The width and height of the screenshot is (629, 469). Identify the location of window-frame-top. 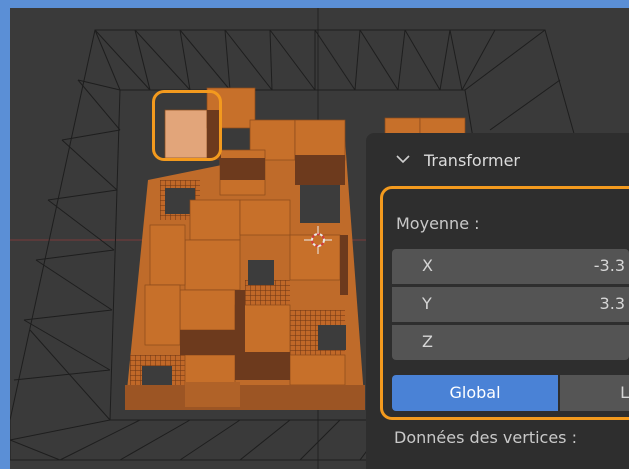
(314, 4).